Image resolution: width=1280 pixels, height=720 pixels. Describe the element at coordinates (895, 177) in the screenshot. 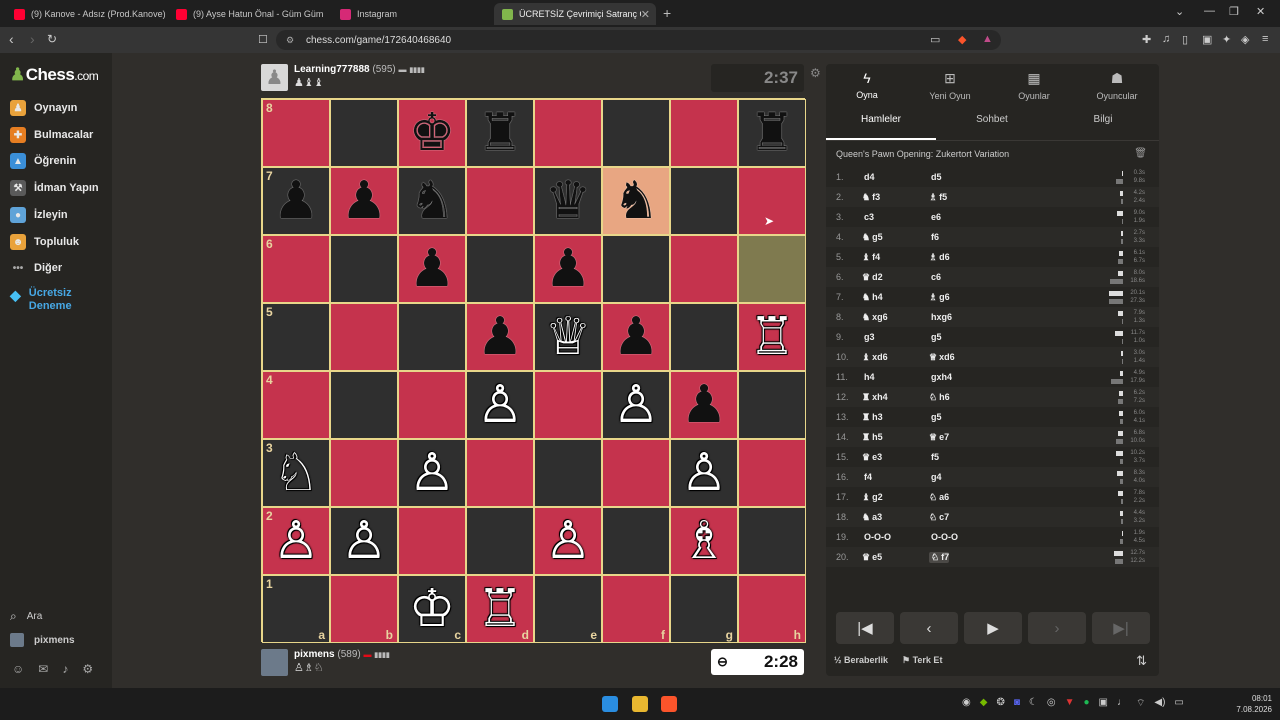

I see `white-move: d4` at that location.